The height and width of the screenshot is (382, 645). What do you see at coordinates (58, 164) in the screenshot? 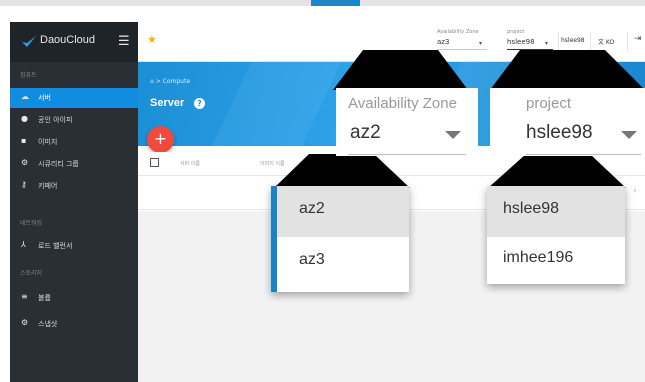
I see `sidebar-item-label: 시큐리티 그룹` at bounding box center [58, 164].